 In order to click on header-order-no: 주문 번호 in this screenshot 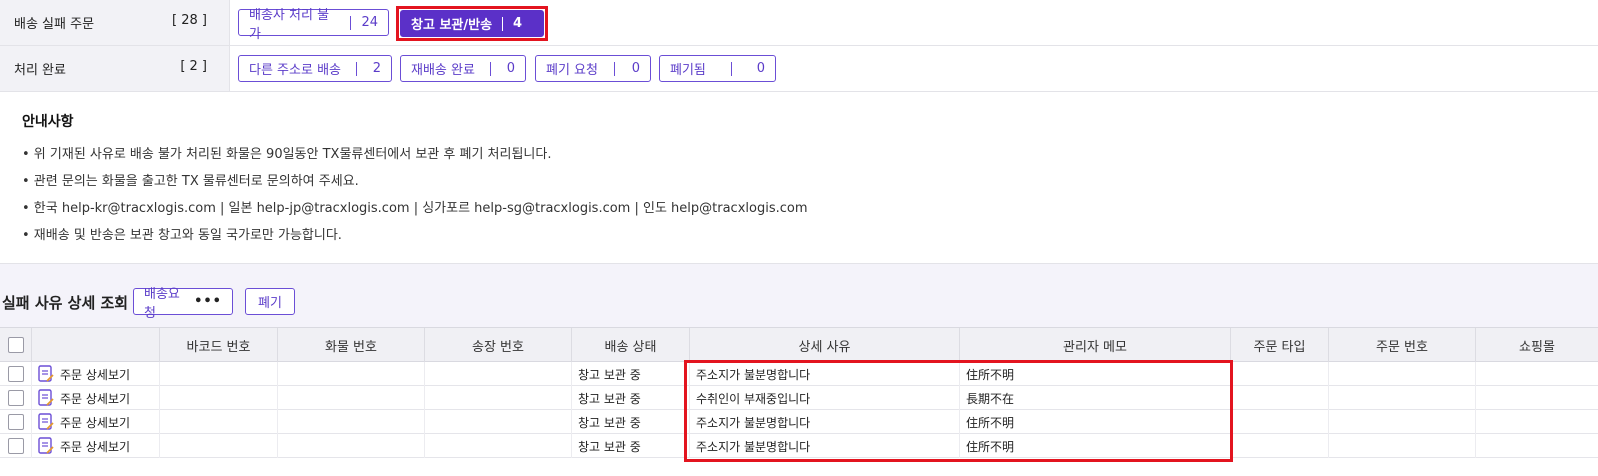, I will do `click(1402, 345)`.